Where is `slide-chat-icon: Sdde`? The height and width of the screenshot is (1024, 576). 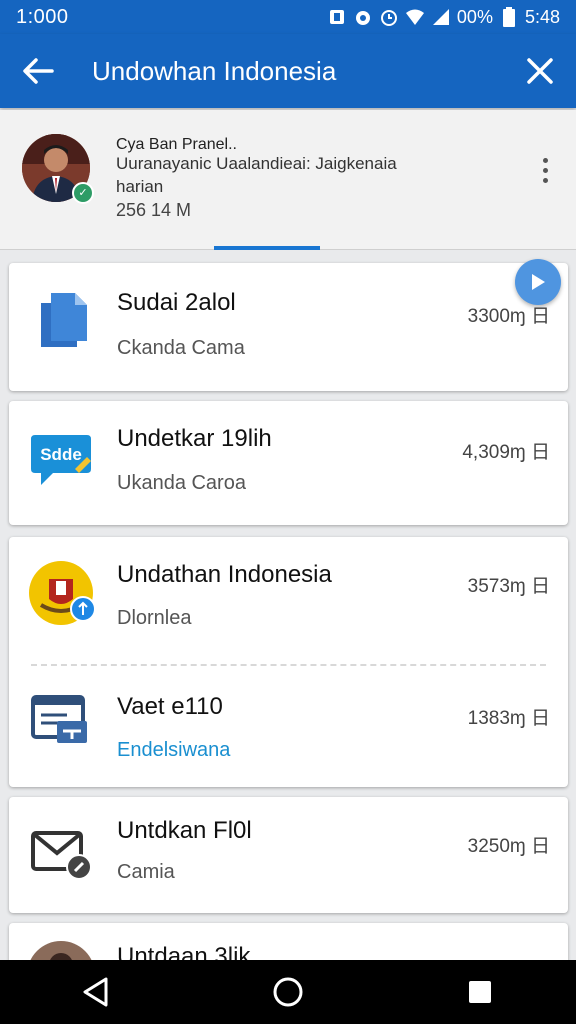
slide-chat-icon: Sdde is located at coordinates (61, 460).